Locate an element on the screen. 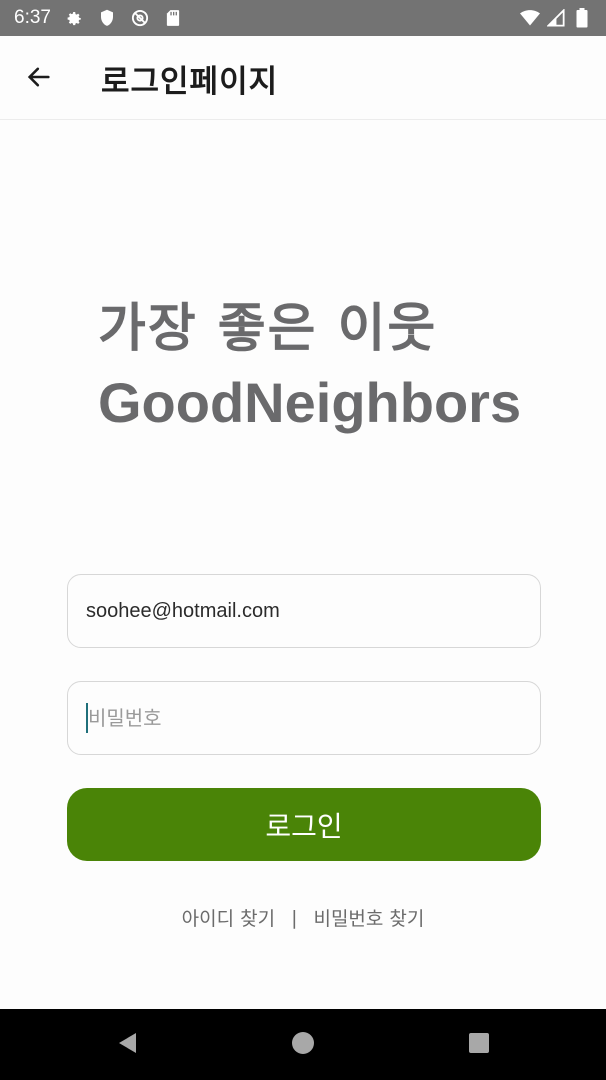  status-left: 6:37 is located at coordinates (98, 18).